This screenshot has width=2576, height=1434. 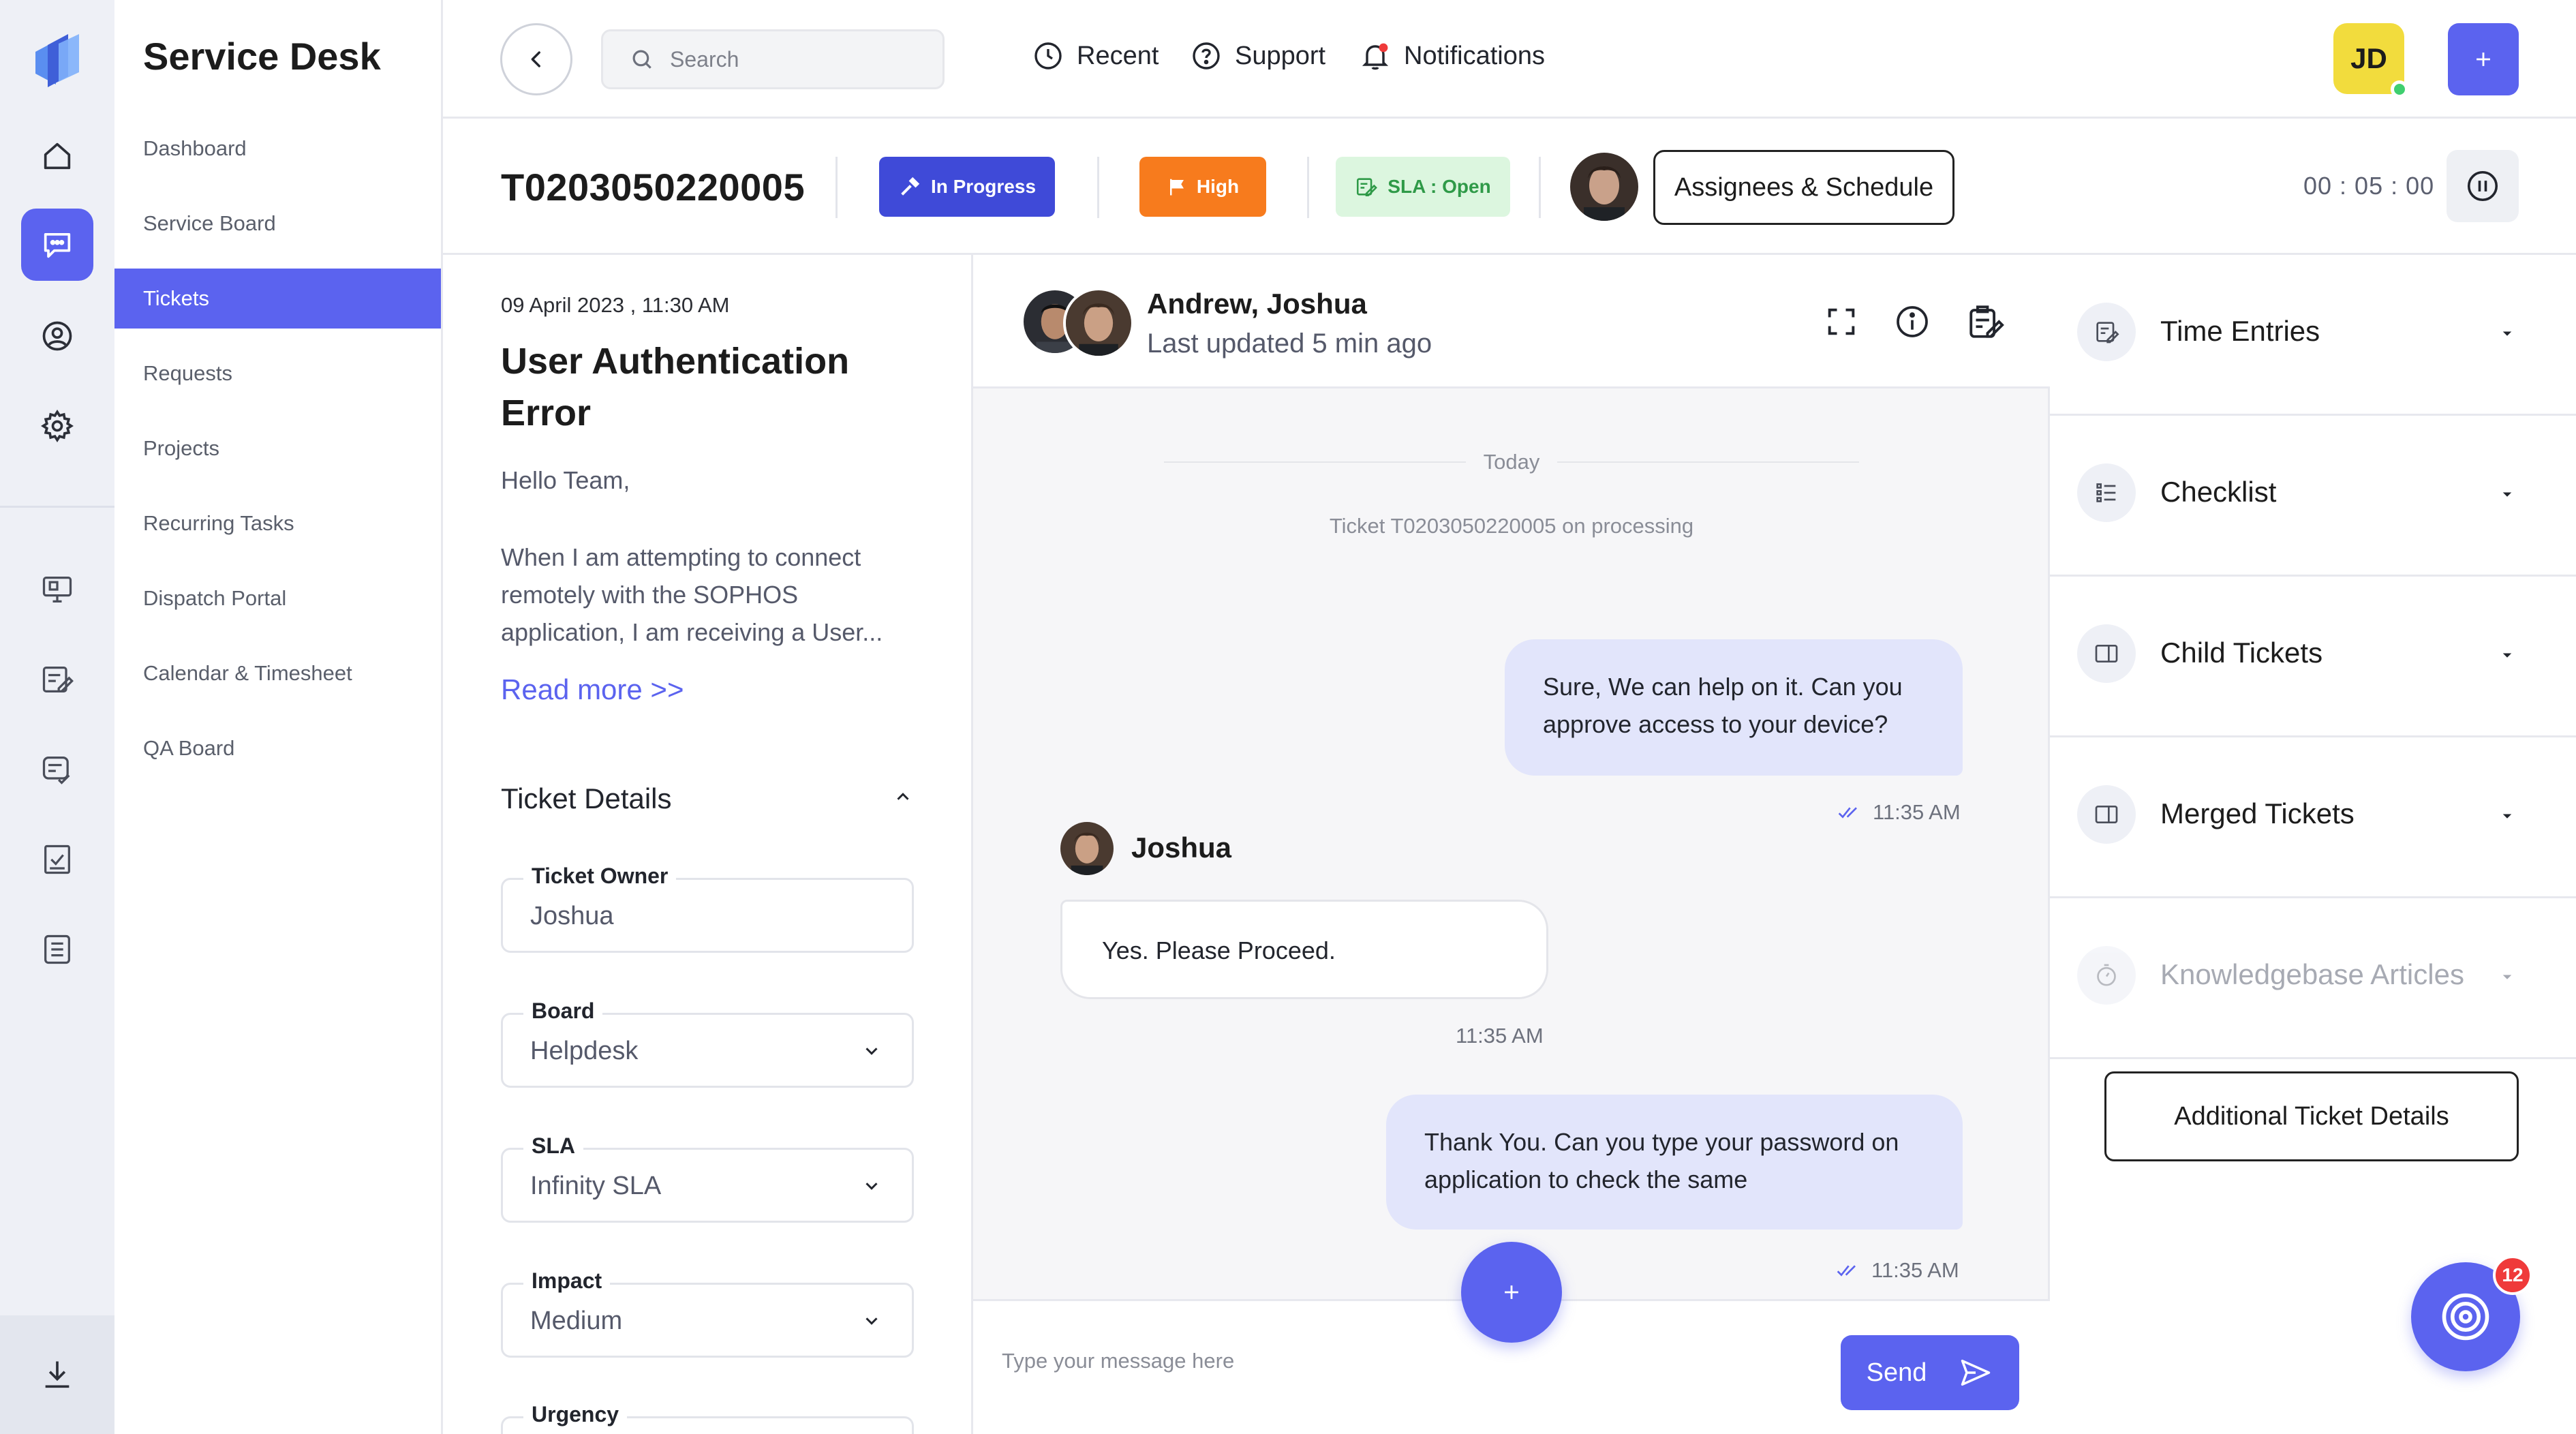 I want to click on sender-avatar, so click(x=1087, y=848).